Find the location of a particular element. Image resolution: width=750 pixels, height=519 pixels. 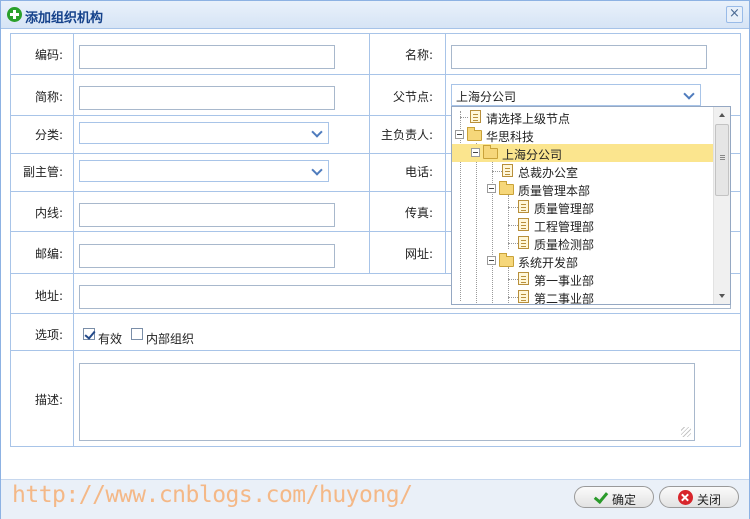

parent-node-value: 上海分公司 is located at coordinates (486, 97).